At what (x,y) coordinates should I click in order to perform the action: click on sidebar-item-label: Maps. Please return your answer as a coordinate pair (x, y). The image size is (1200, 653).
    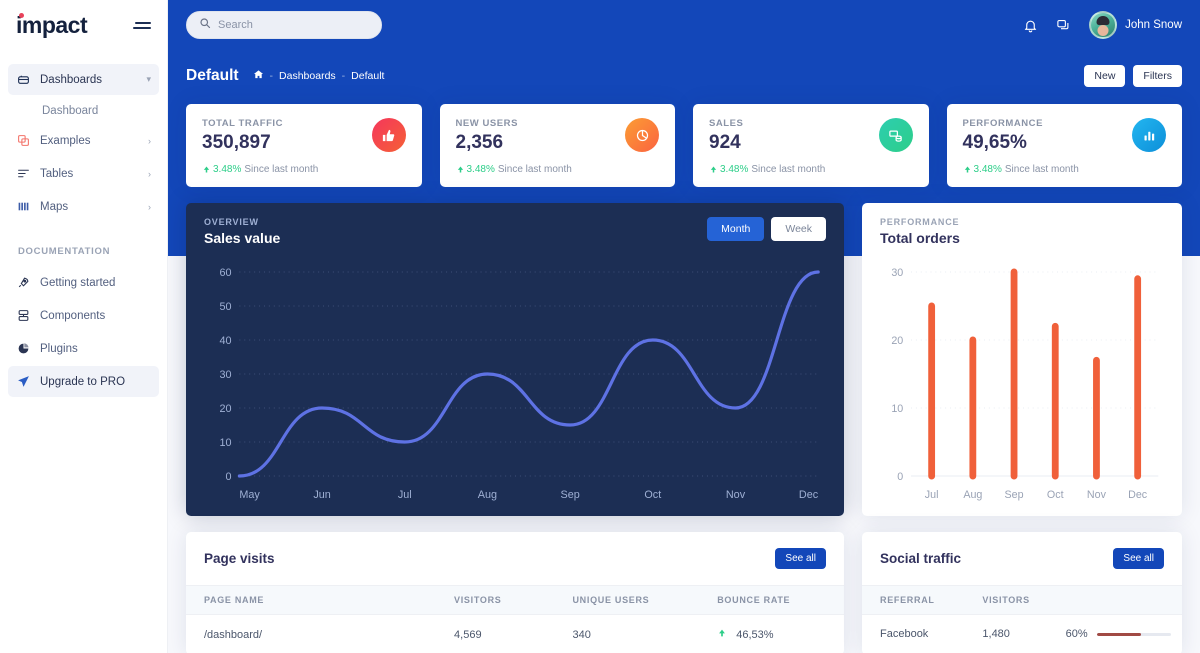
    Looking at the image, I should click on (54, 206).